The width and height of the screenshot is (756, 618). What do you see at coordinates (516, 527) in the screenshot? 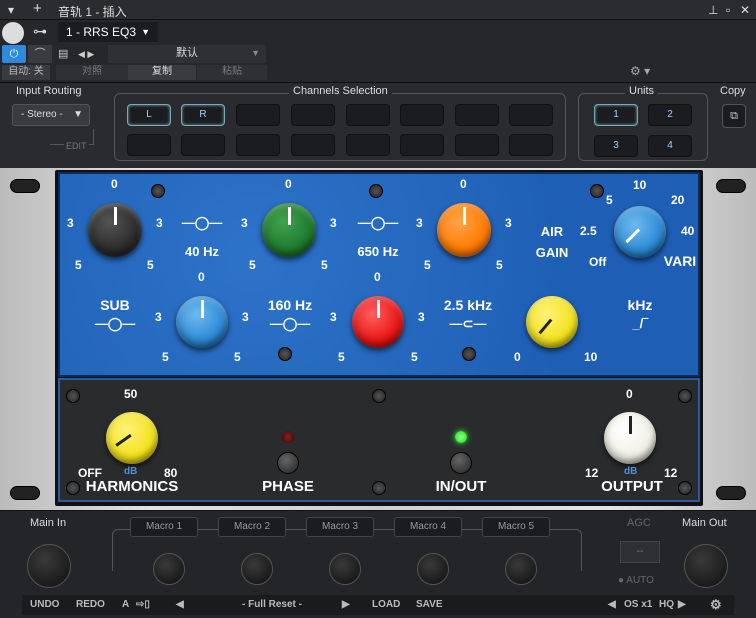
I see `macro-5-button: Macro 5` at bounding box center [516, 527].